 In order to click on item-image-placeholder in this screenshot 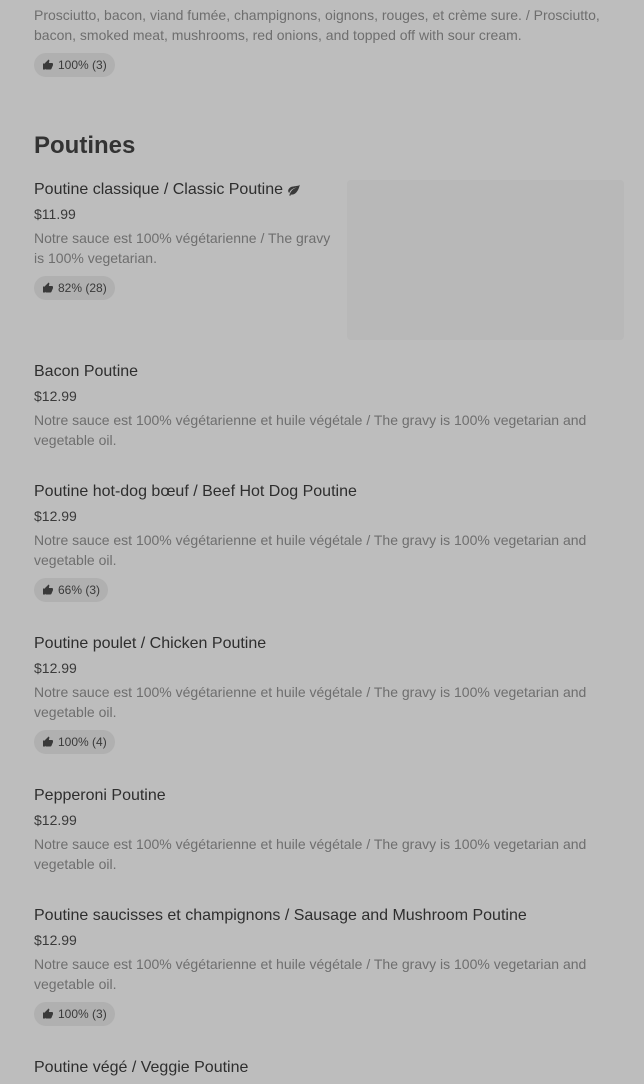, I will do `click(485, 260)`.